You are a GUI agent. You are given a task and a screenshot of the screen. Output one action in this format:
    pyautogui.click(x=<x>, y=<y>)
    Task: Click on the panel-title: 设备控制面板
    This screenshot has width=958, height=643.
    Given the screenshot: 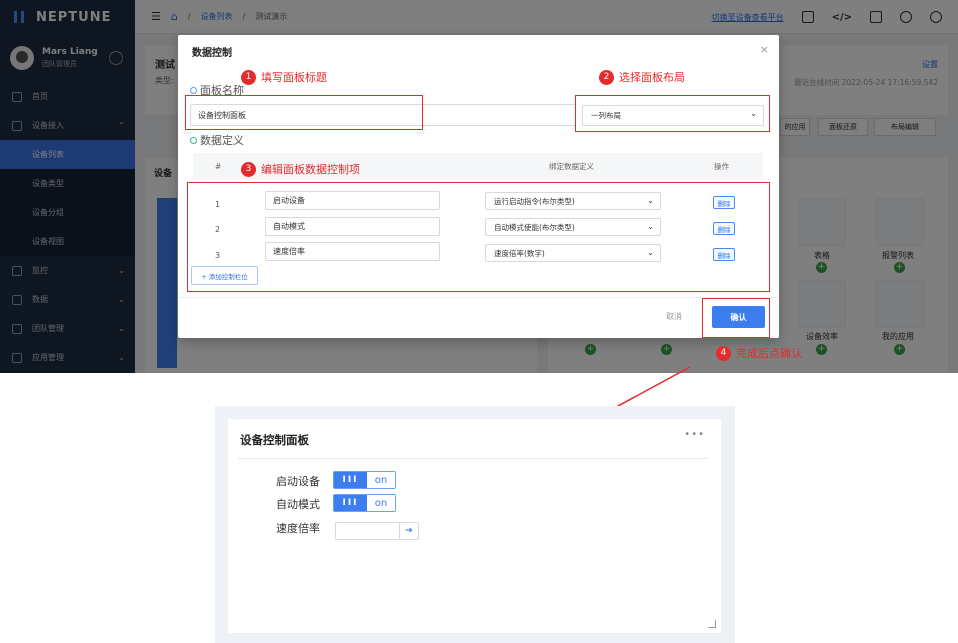 What is the action you would take?
    pyautogui.click(x=274, y=440)
    